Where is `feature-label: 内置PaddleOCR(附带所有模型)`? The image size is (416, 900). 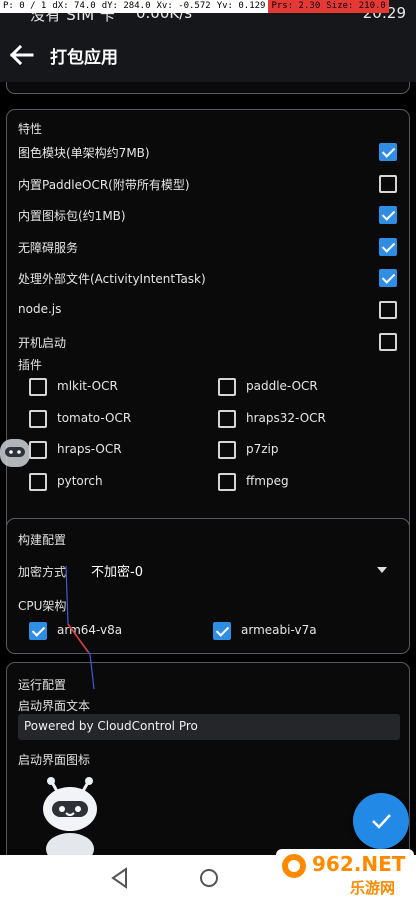
feature-label: 内置PaddleOCR(附带所有模型) is located at coordinates (104, 185).